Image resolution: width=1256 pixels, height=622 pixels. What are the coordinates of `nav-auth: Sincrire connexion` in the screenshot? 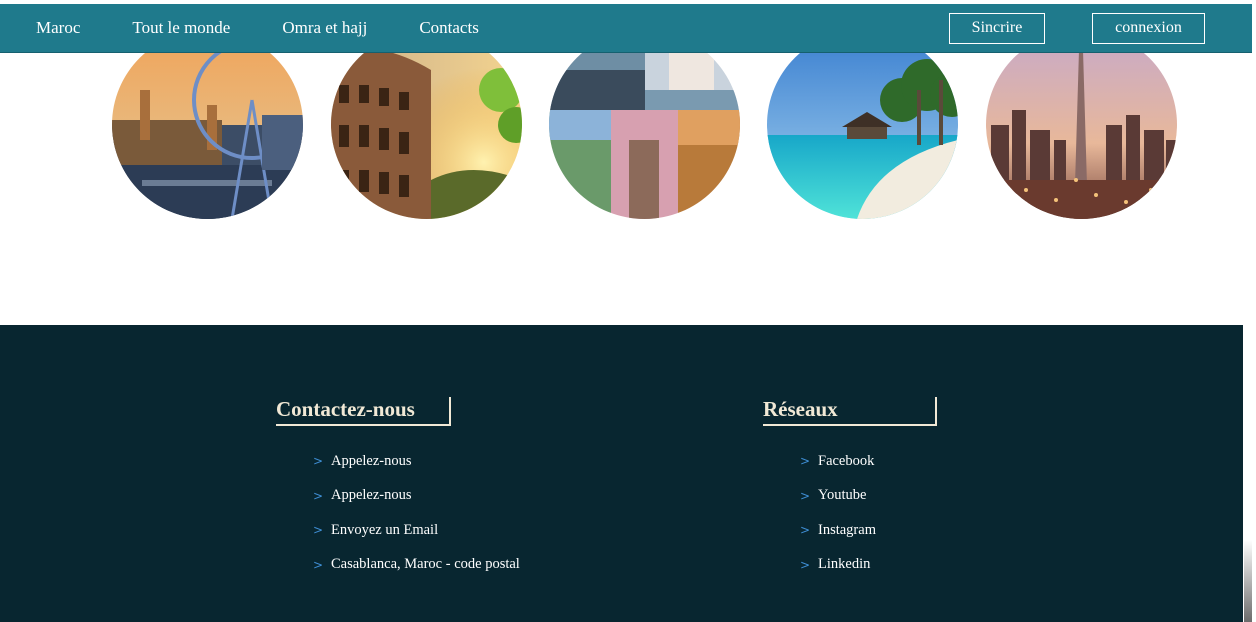 It's located at (1077, 28).